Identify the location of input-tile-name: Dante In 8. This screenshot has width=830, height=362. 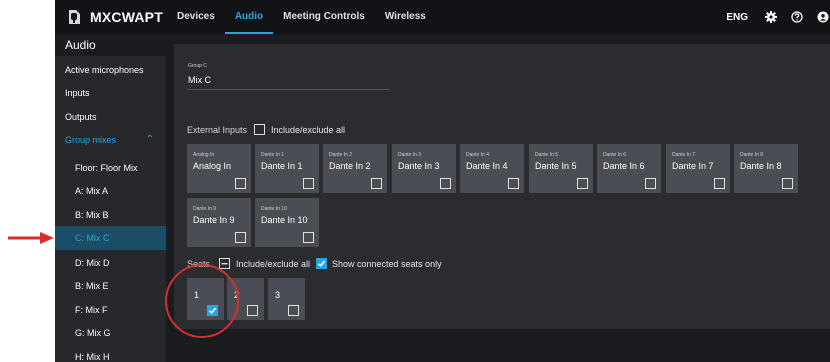
(761, 166).